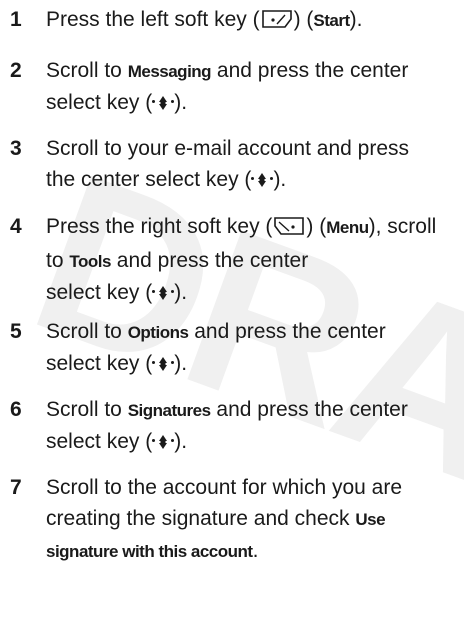  I want to click on step-text: to, so click(58, 260).